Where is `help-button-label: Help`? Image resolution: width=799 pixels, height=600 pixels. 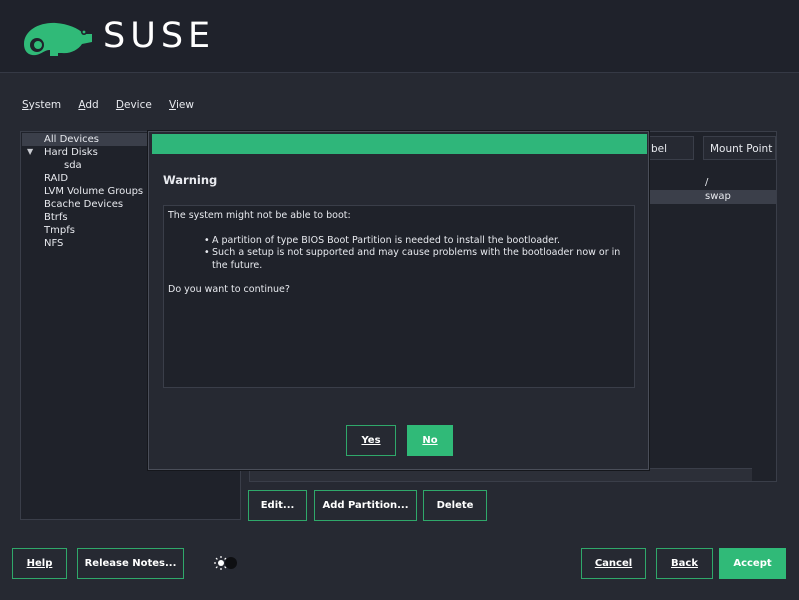
help-button-label: Help is located at coordinates (39, 563).